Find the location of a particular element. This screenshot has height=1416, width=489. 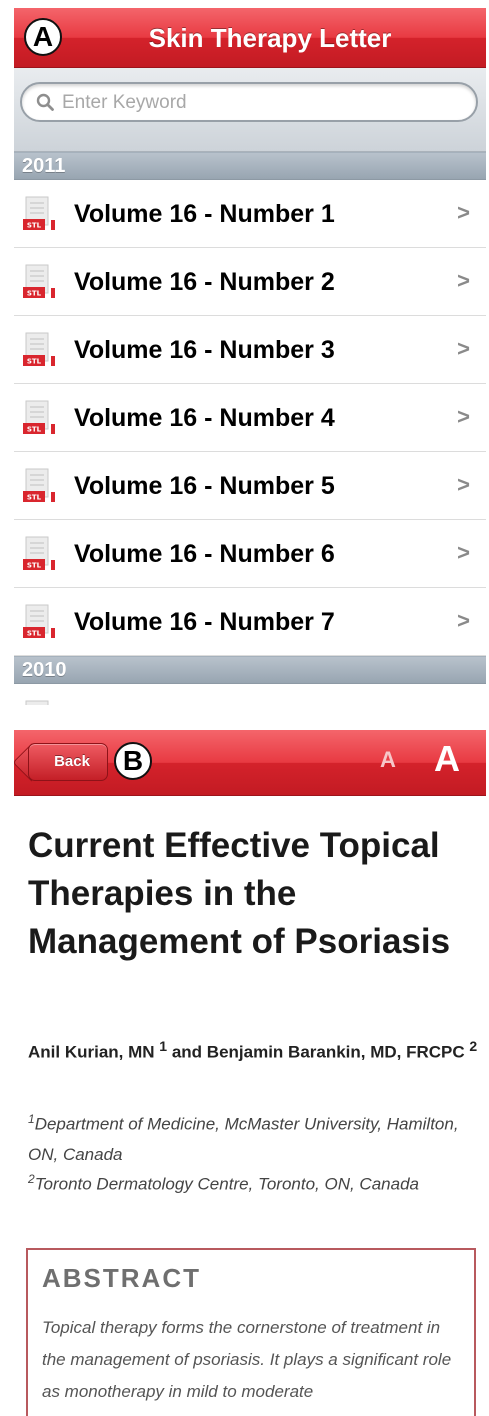

issue-title: Volume 16 - Number 7 is located at coordinates (204, 622).